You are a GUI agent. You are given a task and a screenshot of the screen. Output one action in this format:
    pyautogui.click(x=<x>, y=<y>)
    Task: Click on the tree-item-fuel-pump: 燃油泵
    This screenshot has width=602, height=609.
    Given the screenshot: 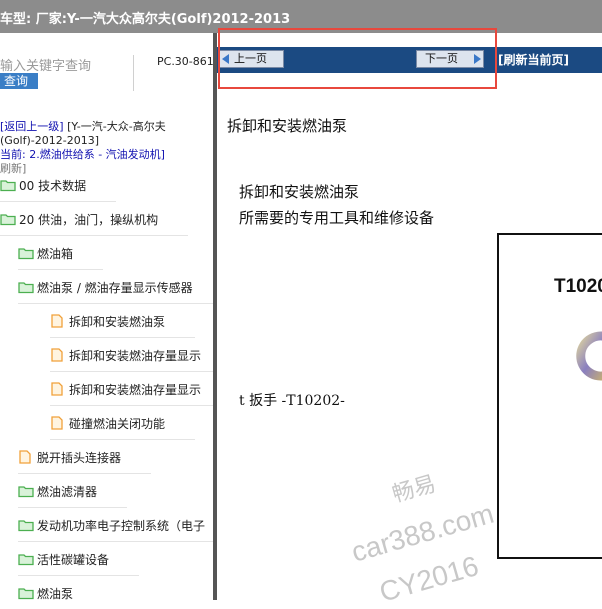 What is the action you would take?
    pyautogui.click(x=45, y=588)
    